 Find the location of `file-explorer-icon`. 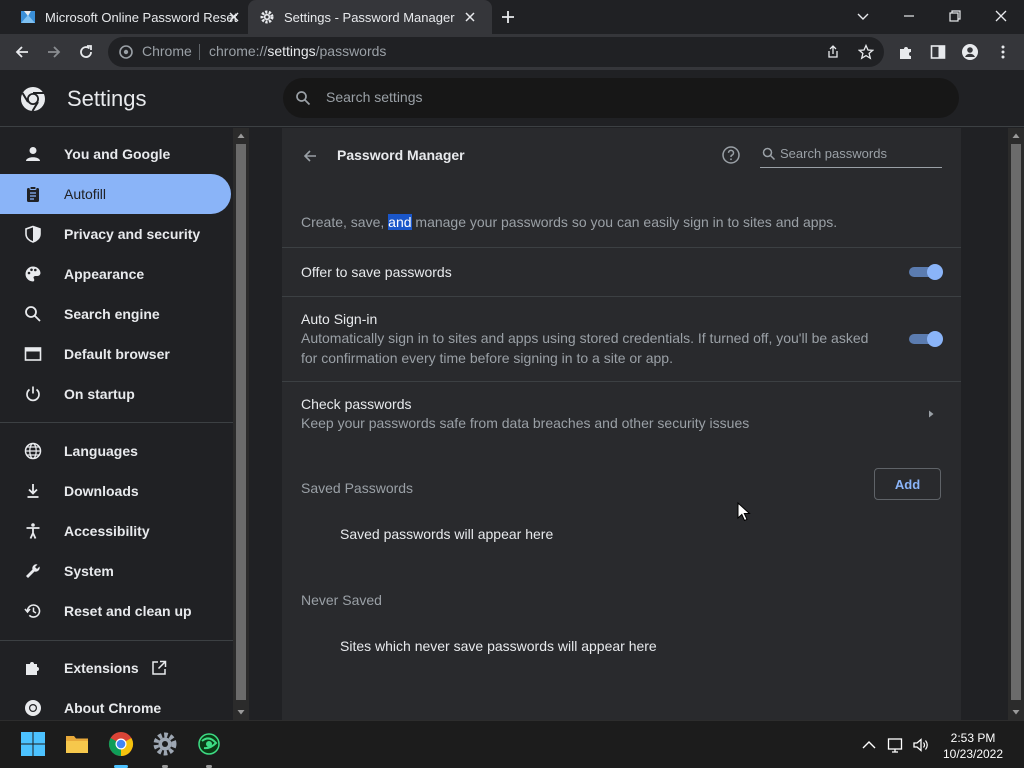

file-explorer-icon is located at coordinates (77, 744).